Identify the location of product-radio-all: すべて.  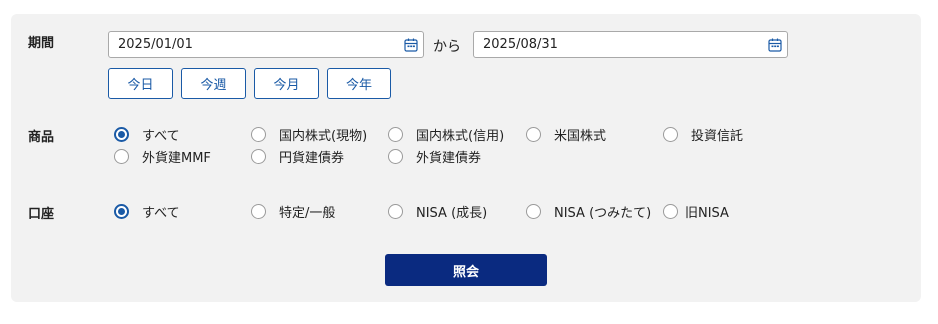
(147, 134).